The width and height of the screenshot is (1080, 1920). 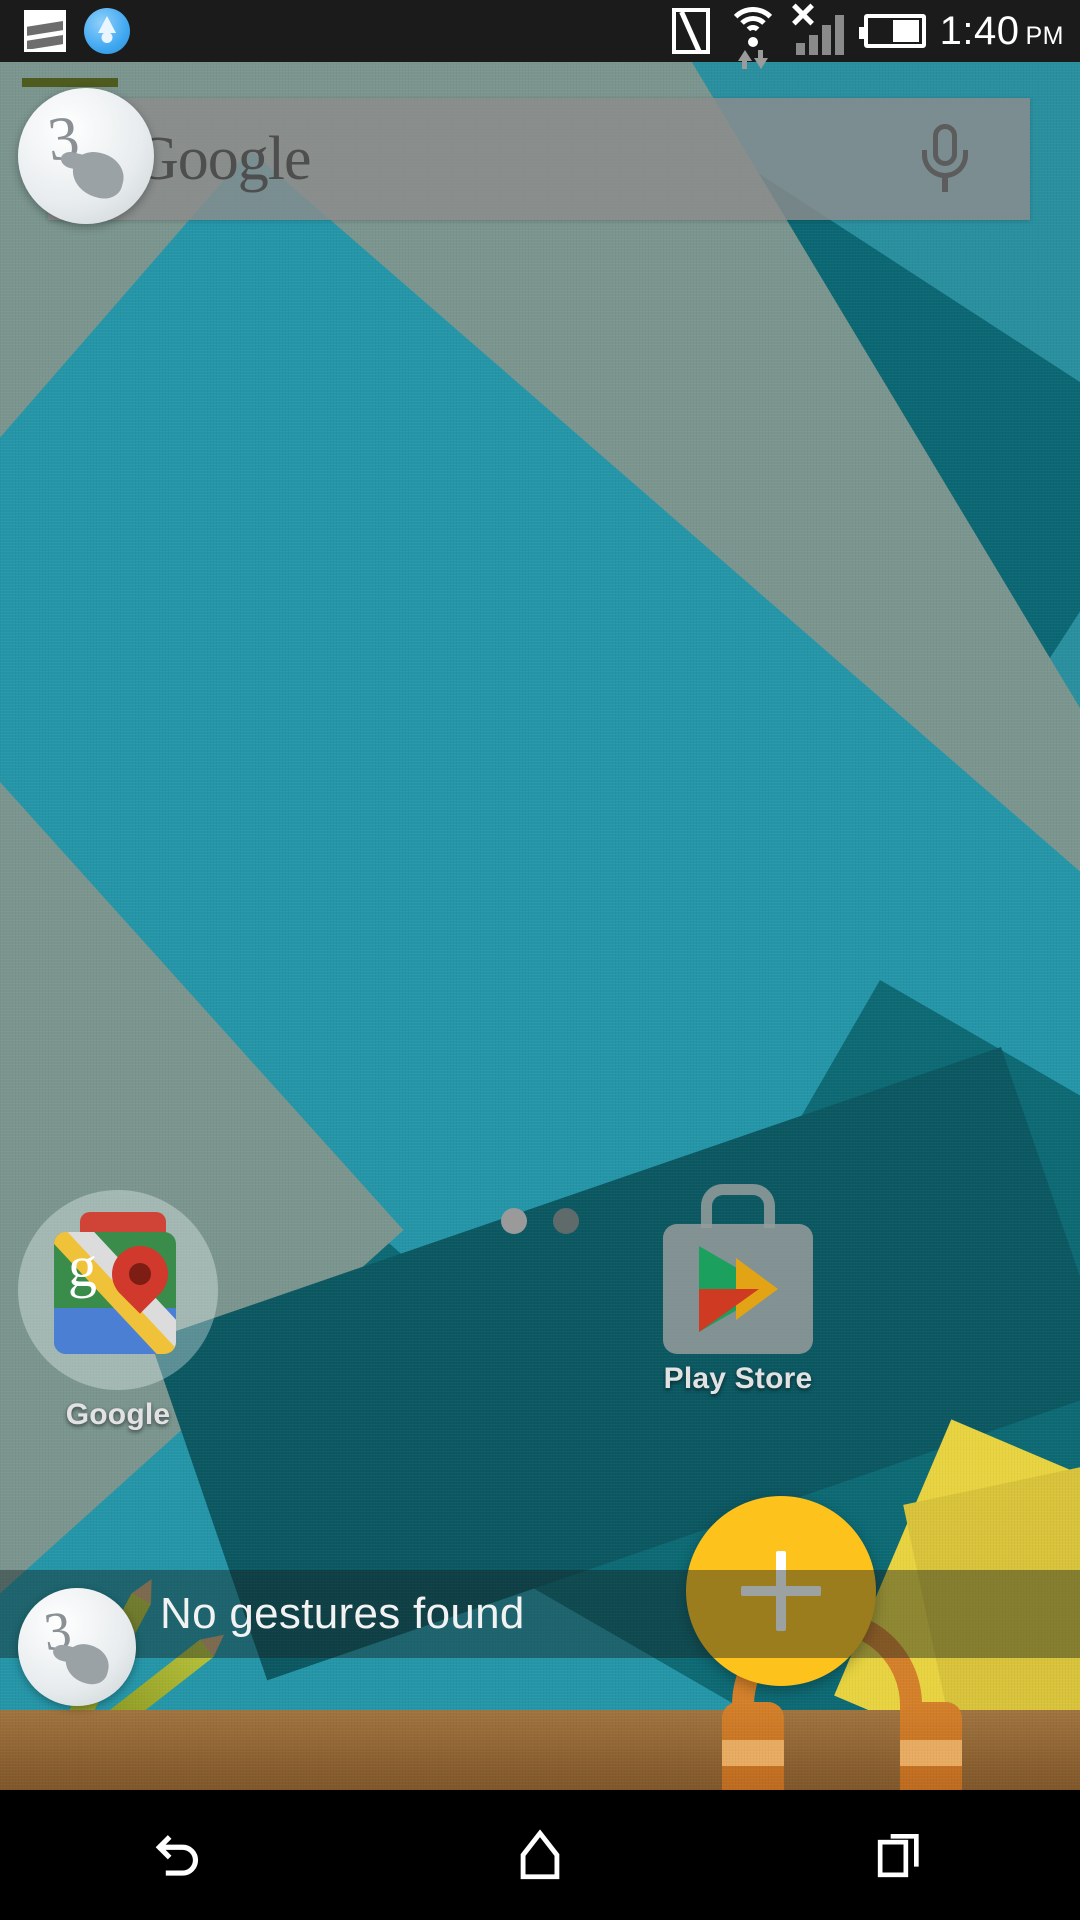 I want to click on recents-icon, so click(x=898, y=1856).